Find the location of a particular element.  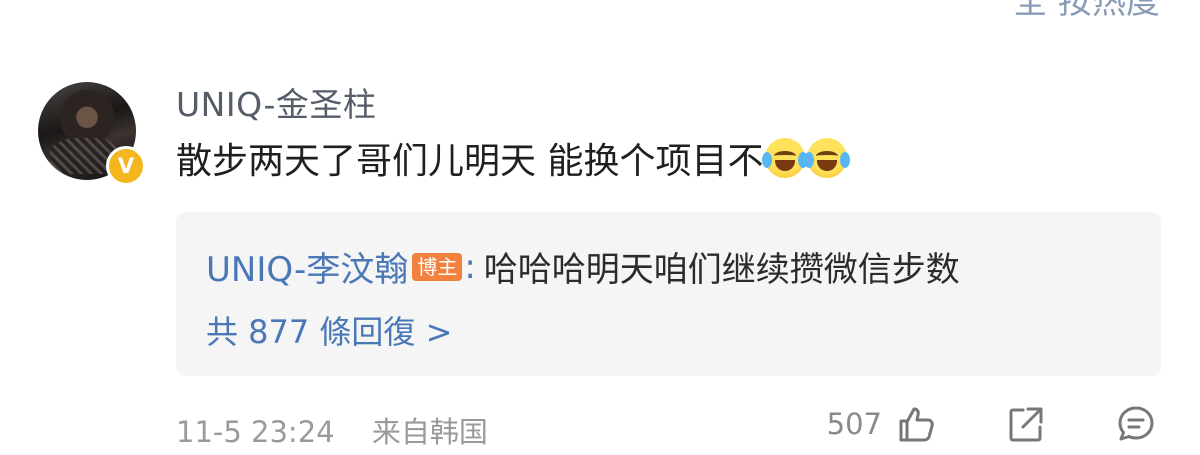

comment-meta: 11-5 23:24 来自韩国 is located at coordinates (346, 430).